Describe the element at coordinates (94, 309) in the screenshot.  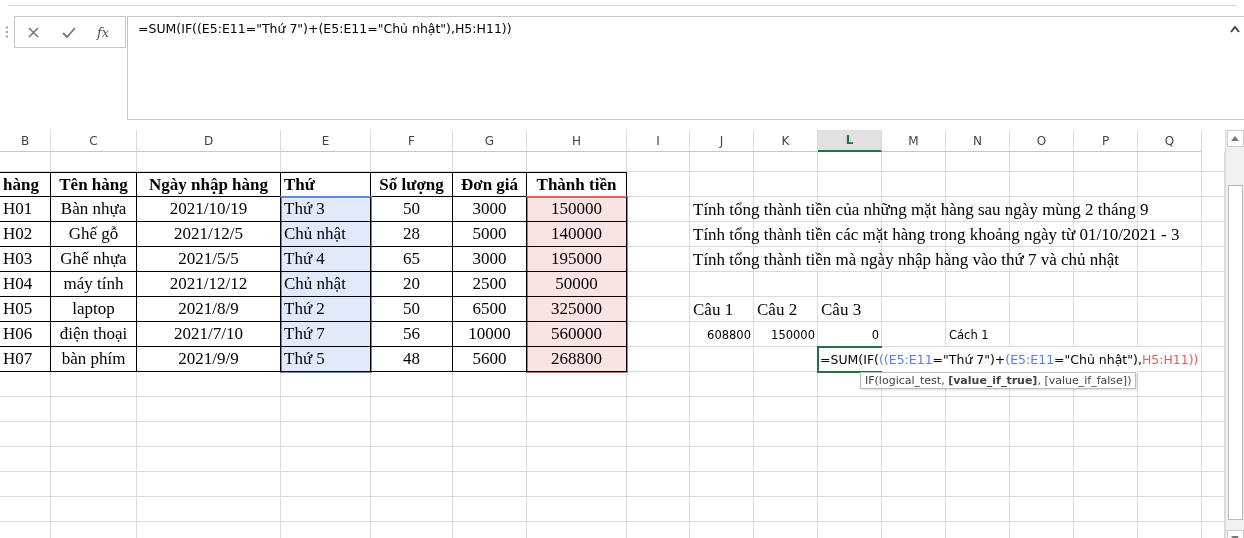
I see `table-cell: laptop` at that location.